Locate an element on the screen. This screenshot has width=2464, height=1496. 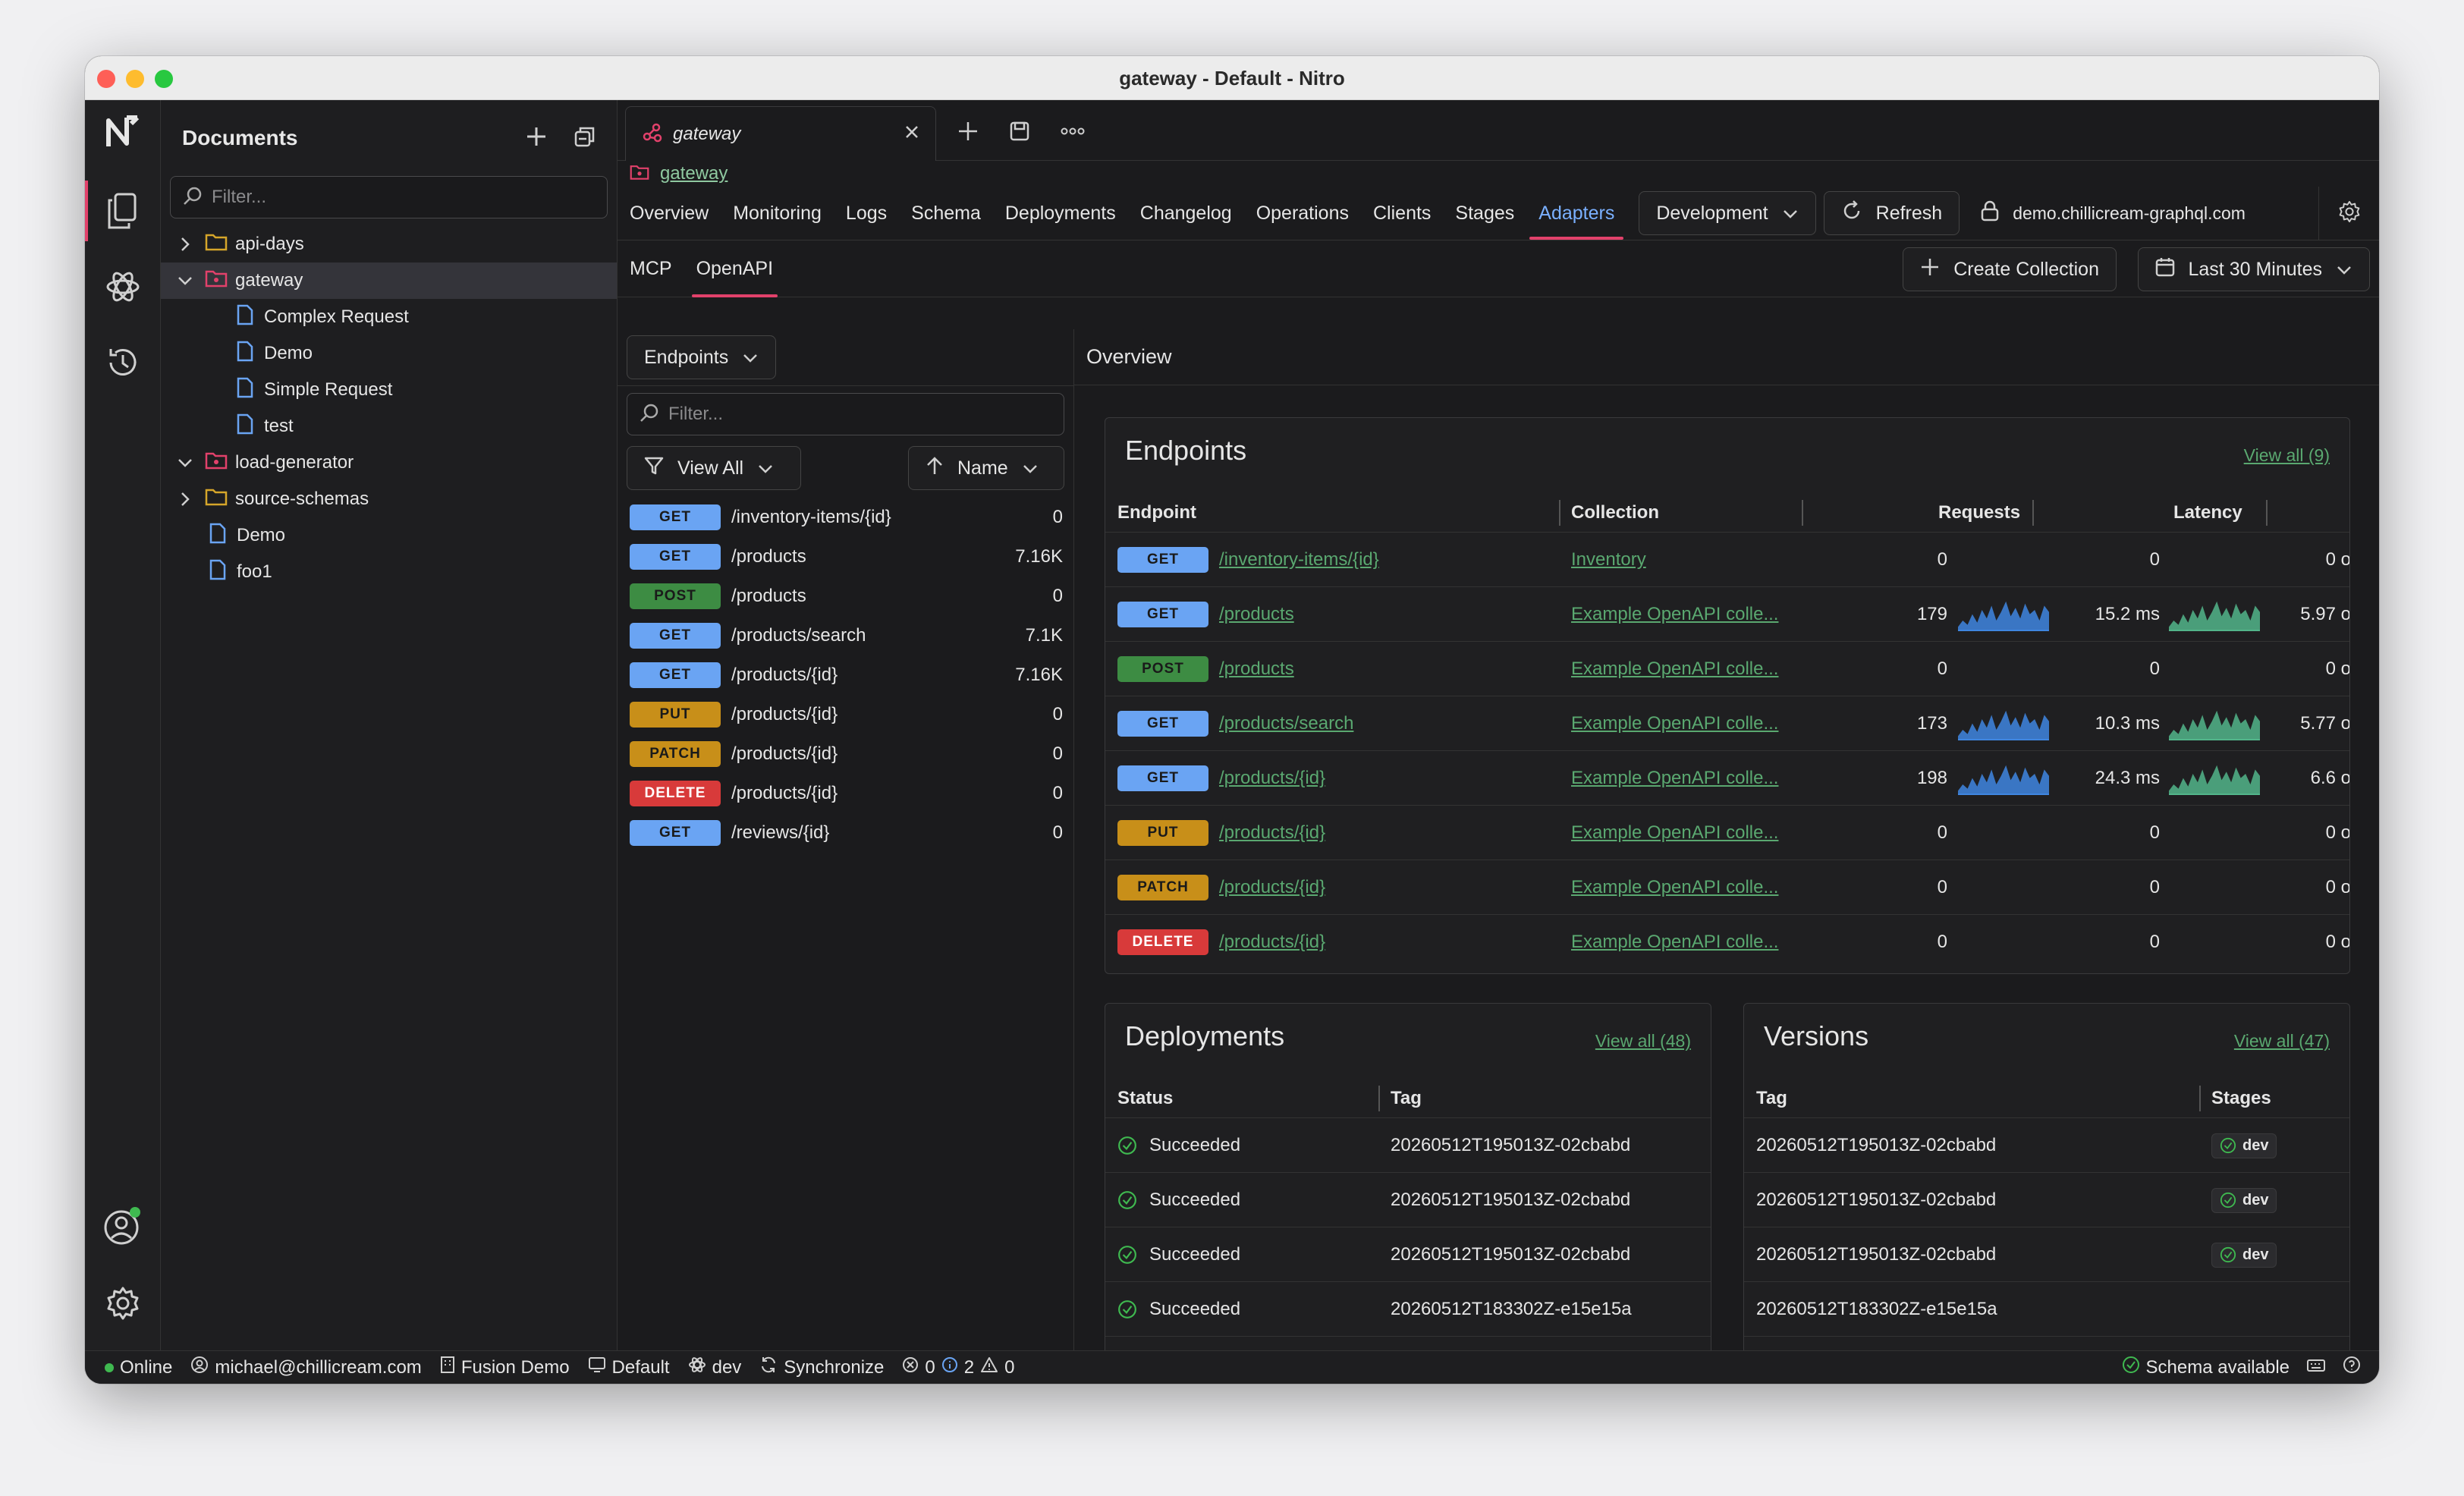
refresh-button: Refresh is located at coordinates (1891, 213).